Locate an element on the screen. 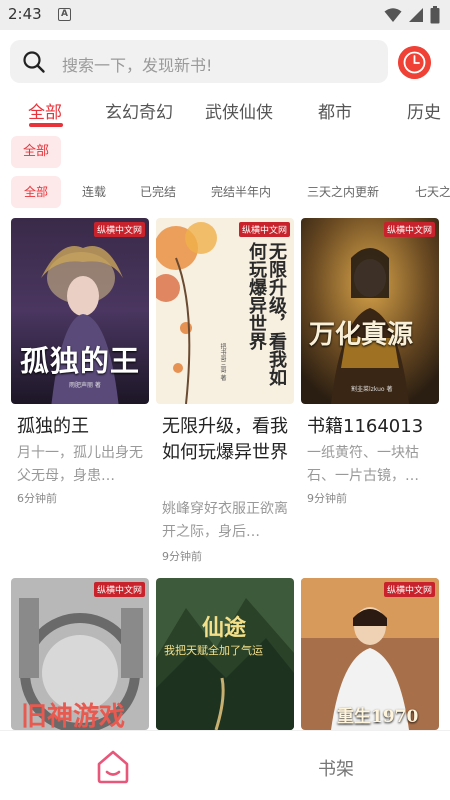  search-icon is located at coordinates (34, 62).